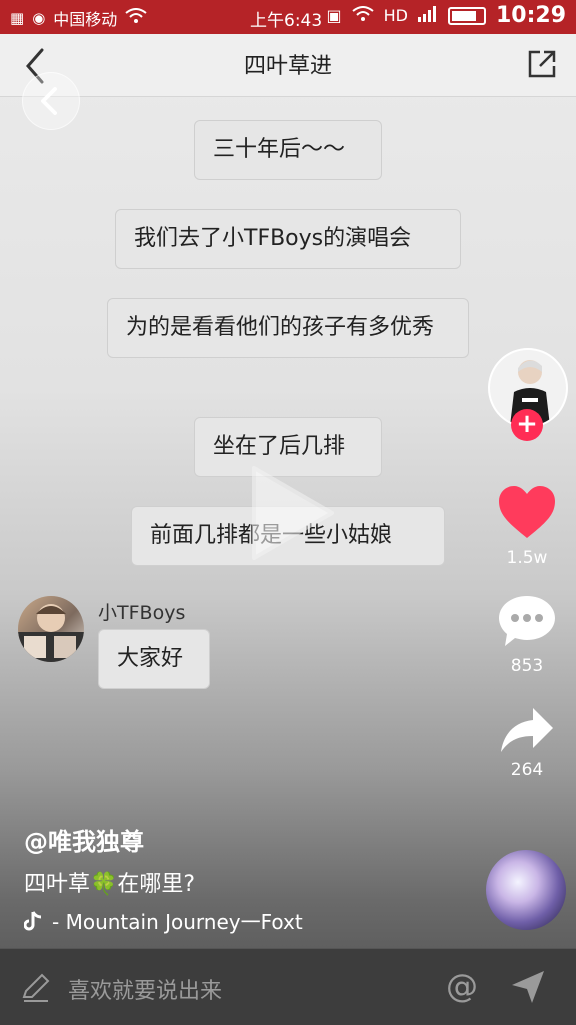  I want to click on status-time: 10:29, so click(530, 15).